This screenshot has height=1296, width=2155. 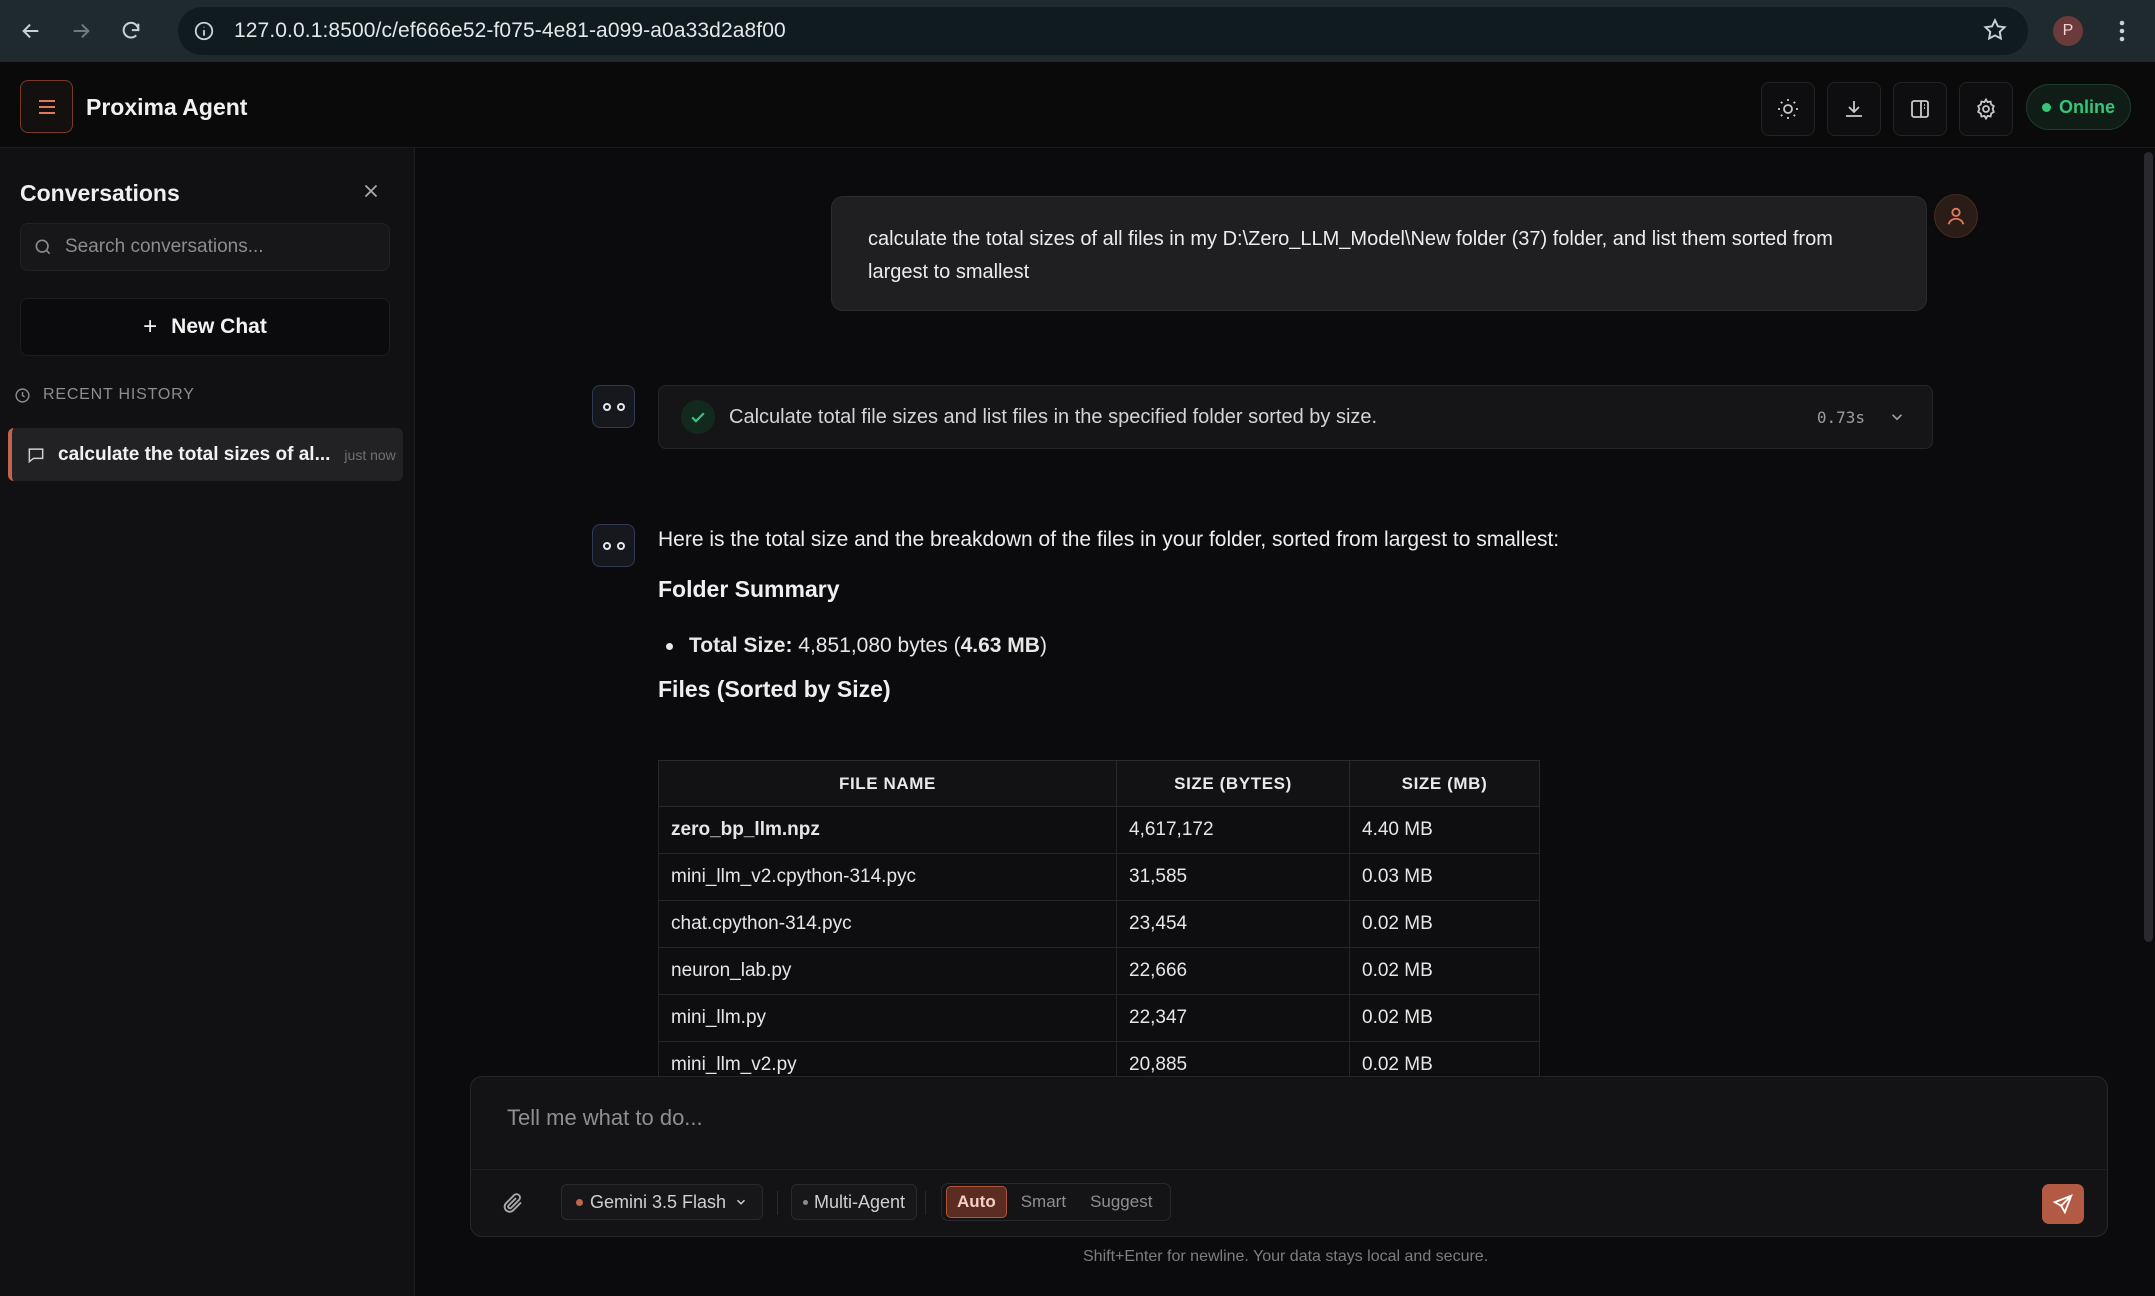 What do you see at coordinates (976, 1202) in the screenshot?
I see `mode-auto: Auto` at bounding box center [976, 1202].